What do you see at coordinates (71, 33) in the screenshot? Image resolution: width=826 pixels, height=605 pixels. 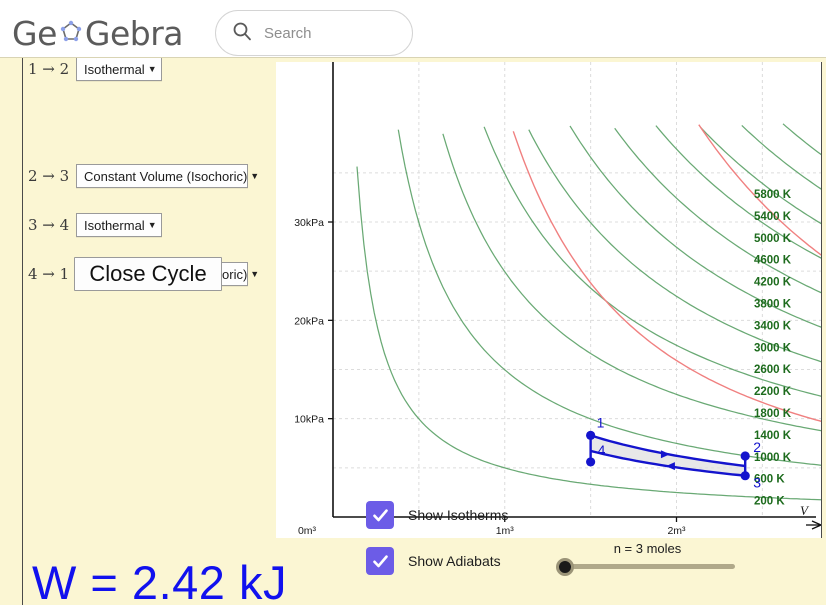 I see `geogebra-star-icon` at bounding box center [71, 33].